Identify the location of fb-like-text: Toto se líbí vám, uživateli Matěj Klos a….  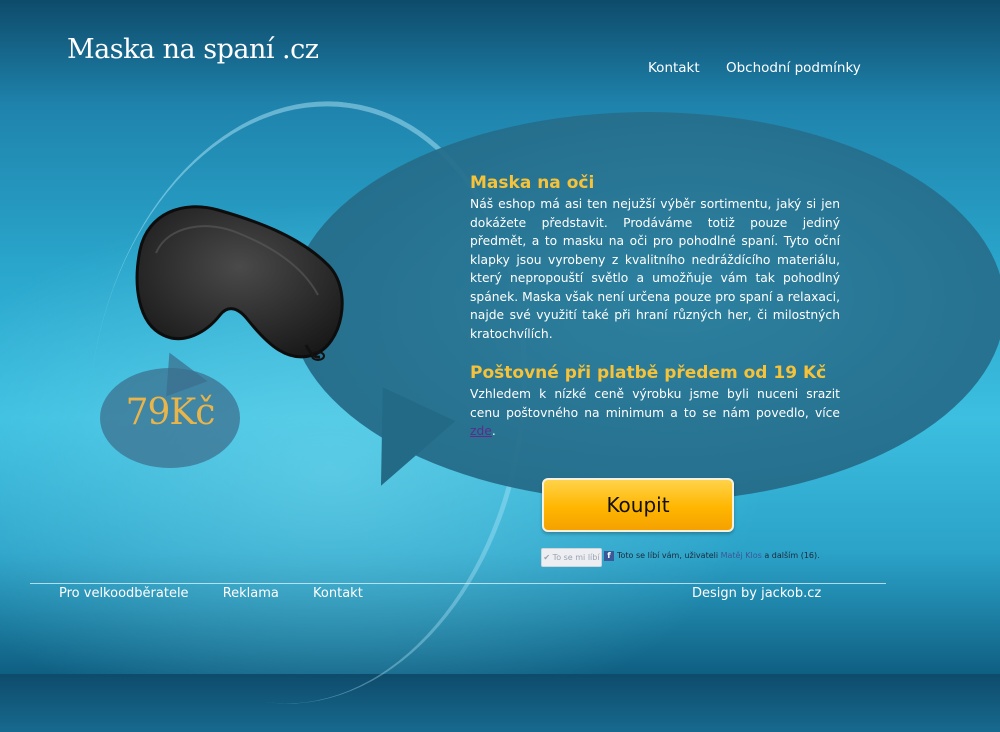
(718, 555).